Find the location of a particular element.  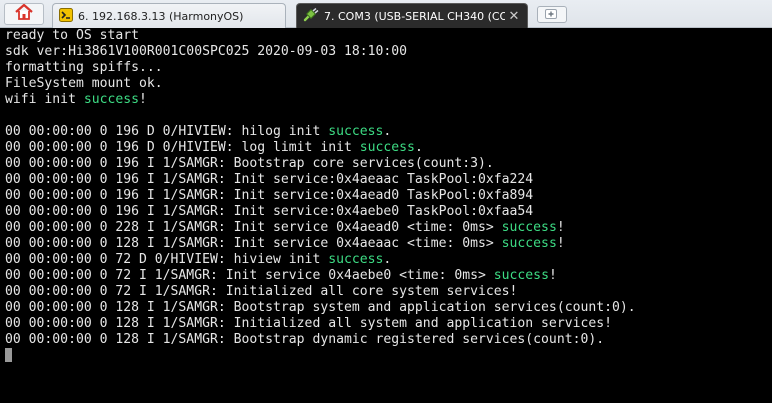

prompt-line is located at coordinates (388, 356).